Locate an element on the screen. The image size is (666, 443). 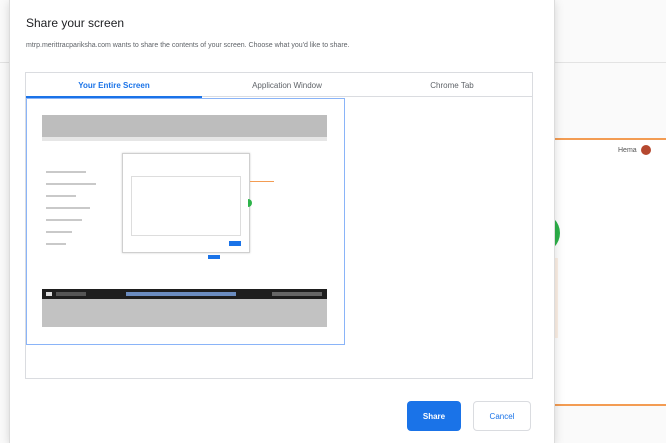
background-orange-line-bottom is located at coordinates (605, 405).